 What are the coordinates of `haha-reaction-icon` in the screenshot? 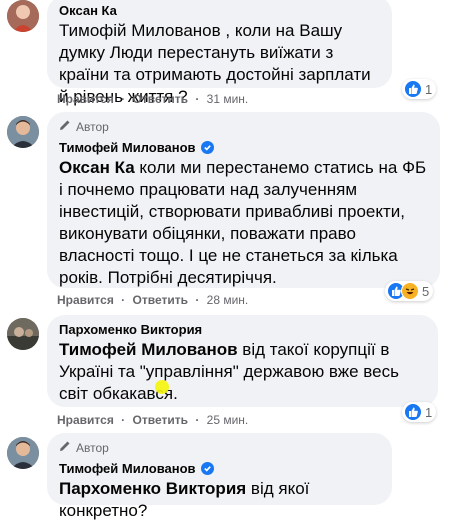 It's located at (410, 291).